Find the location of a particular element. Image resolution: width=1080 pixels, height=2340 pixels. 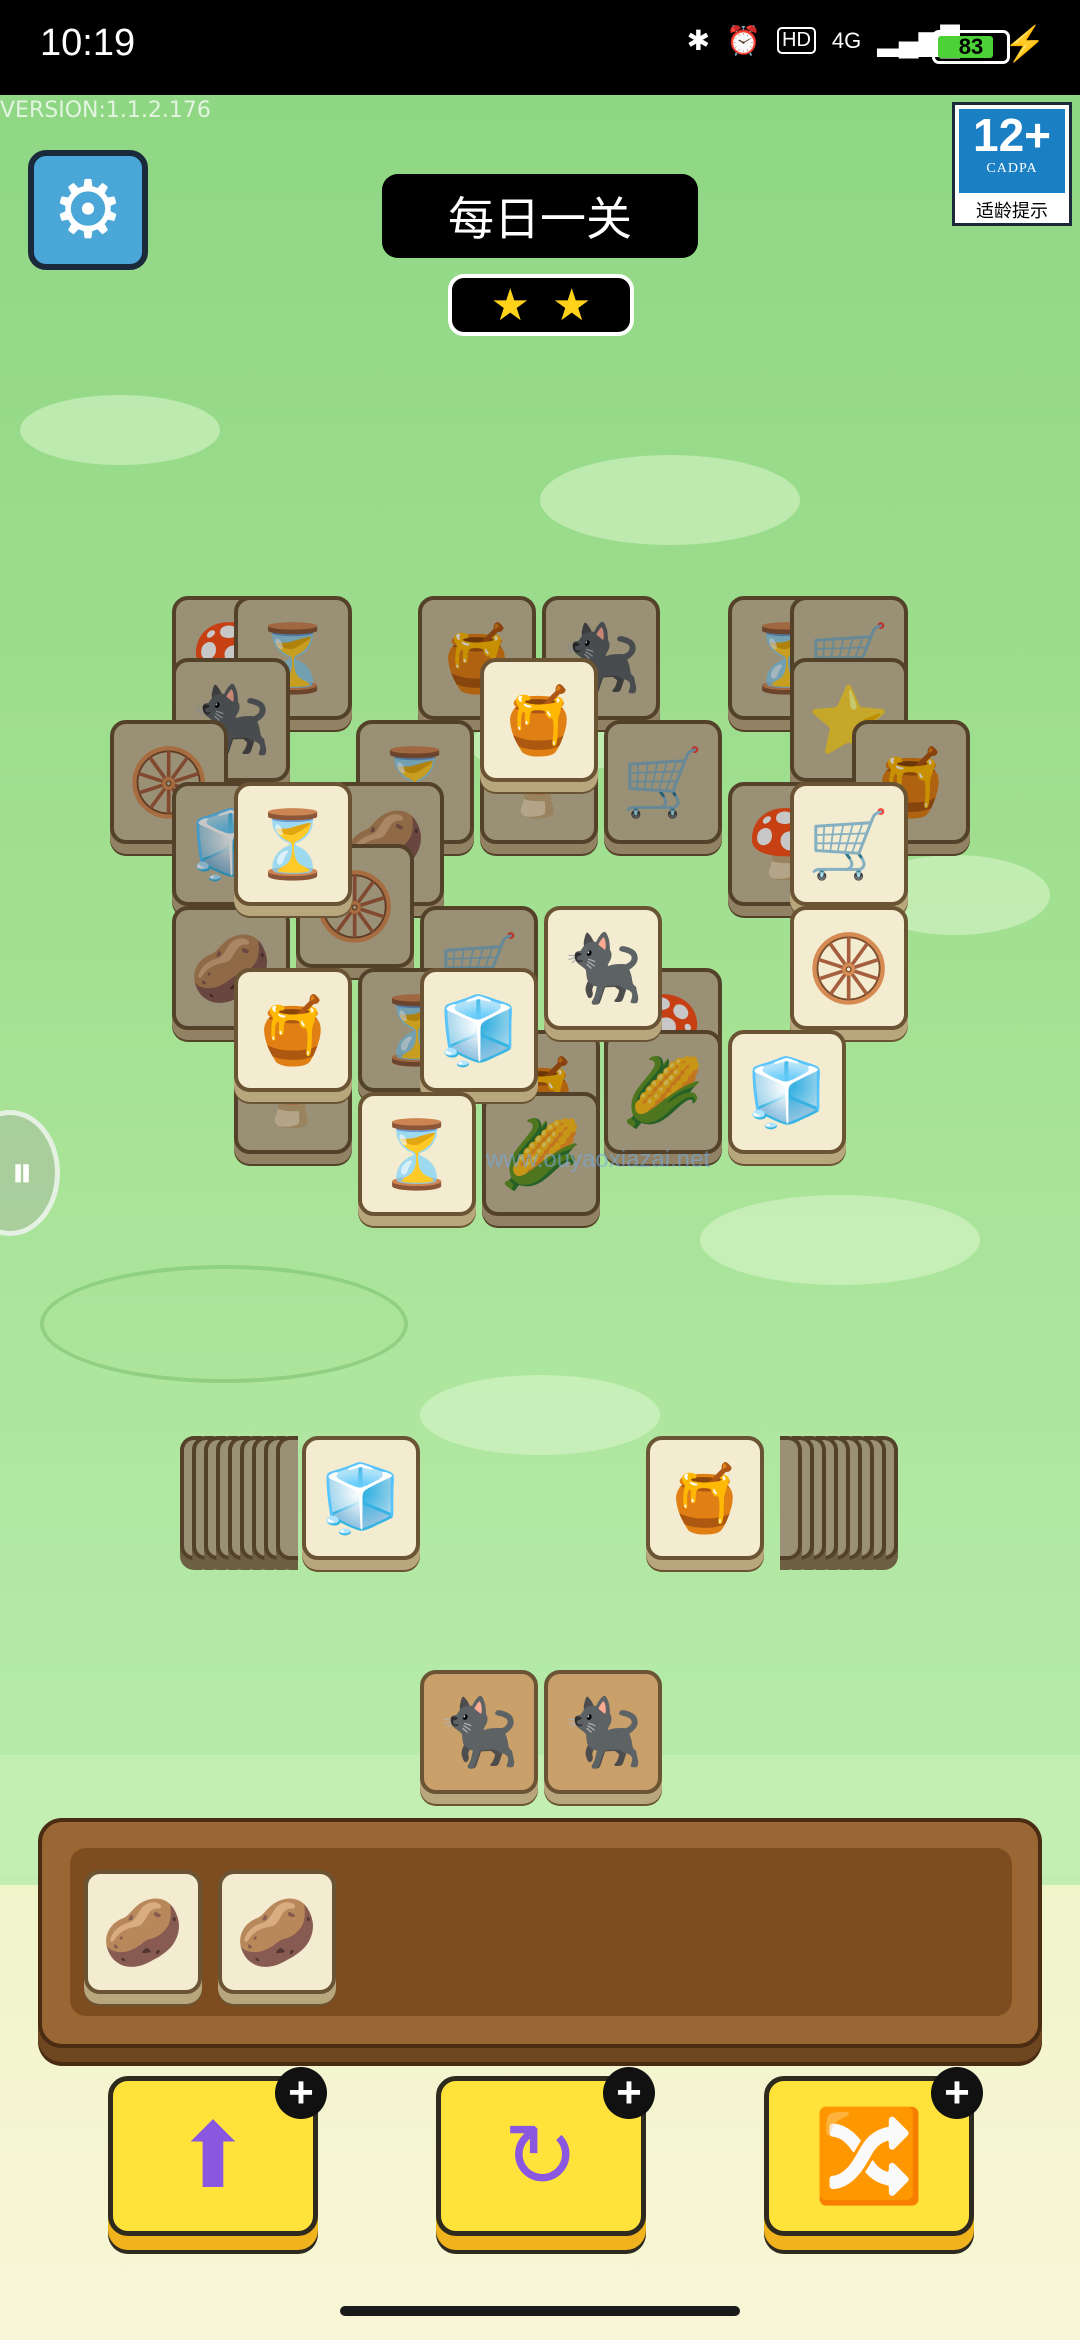

board-tile-selectable: 🐈‍⬛ is located at coordinates (603, 968).